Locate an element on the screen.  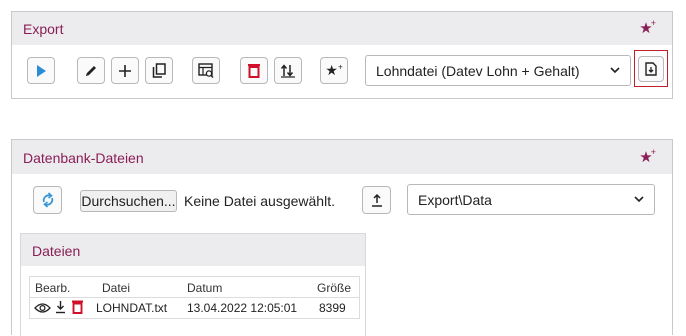
preview-button is located at coordinates (206, 70).